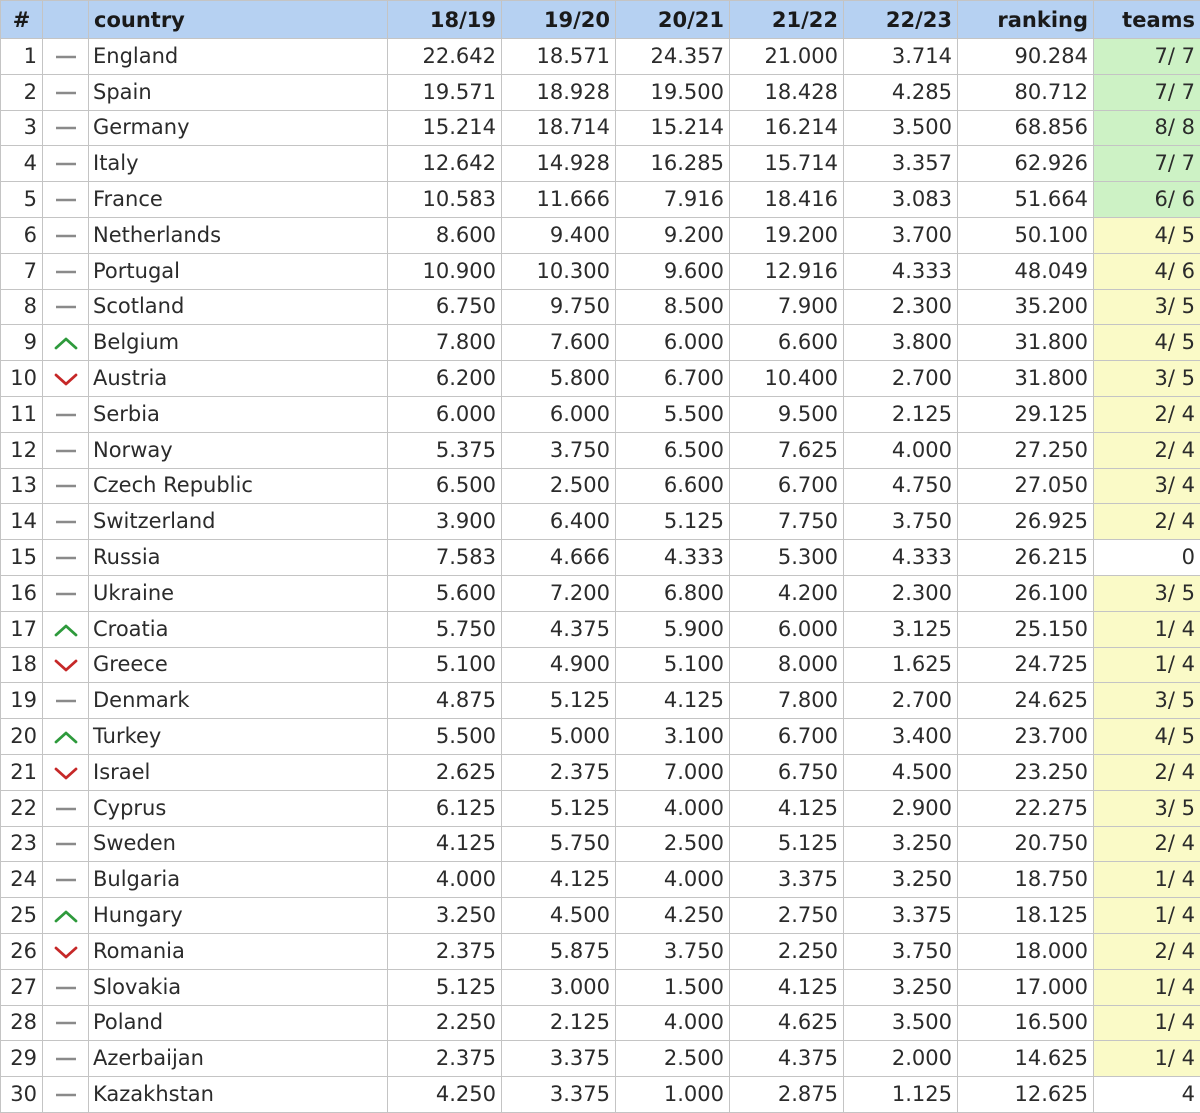 This screenshot has height=1113, width=1200. Describe the element at coordinates (901, 164) in the screenshot. I see `season-22-23-cell: 3.357` at that location.